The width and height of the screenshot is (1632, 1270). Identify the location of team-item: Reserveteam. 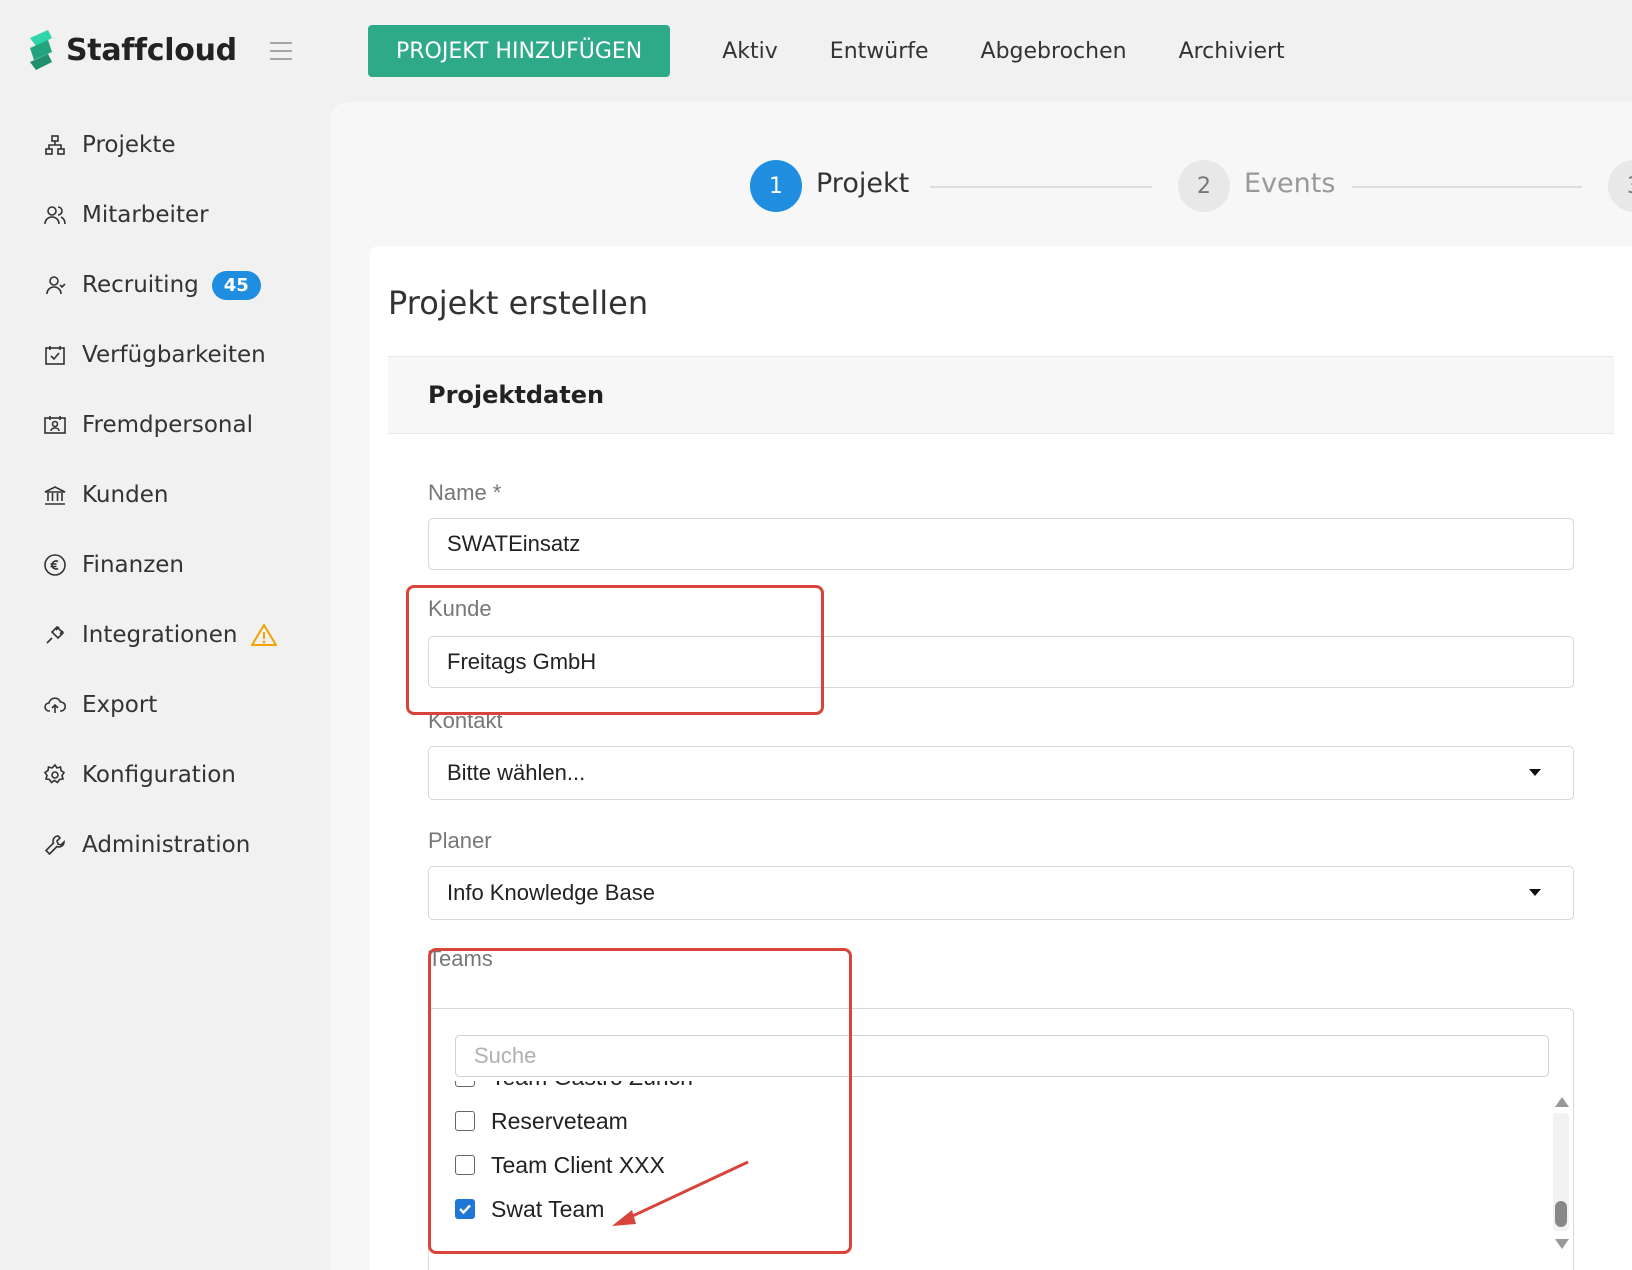
(541, 1121).